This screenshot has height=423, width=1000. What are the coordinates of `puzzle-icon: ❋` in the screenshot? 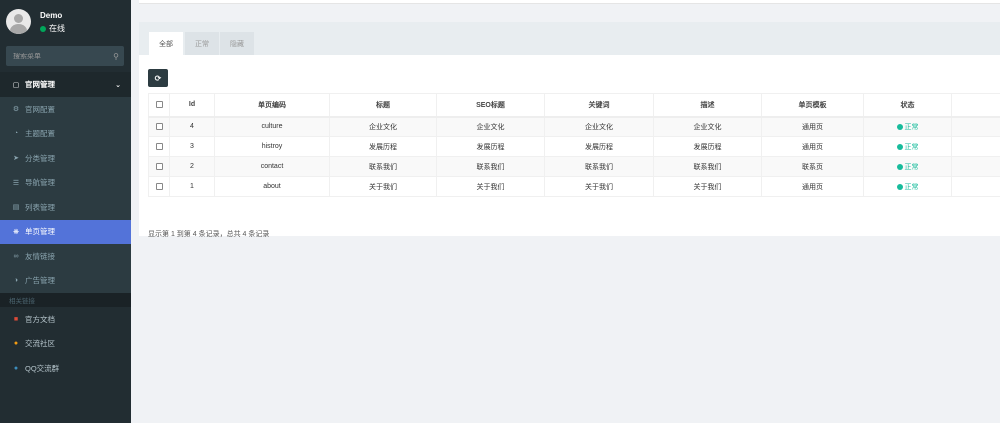 It's located at (16, 232).